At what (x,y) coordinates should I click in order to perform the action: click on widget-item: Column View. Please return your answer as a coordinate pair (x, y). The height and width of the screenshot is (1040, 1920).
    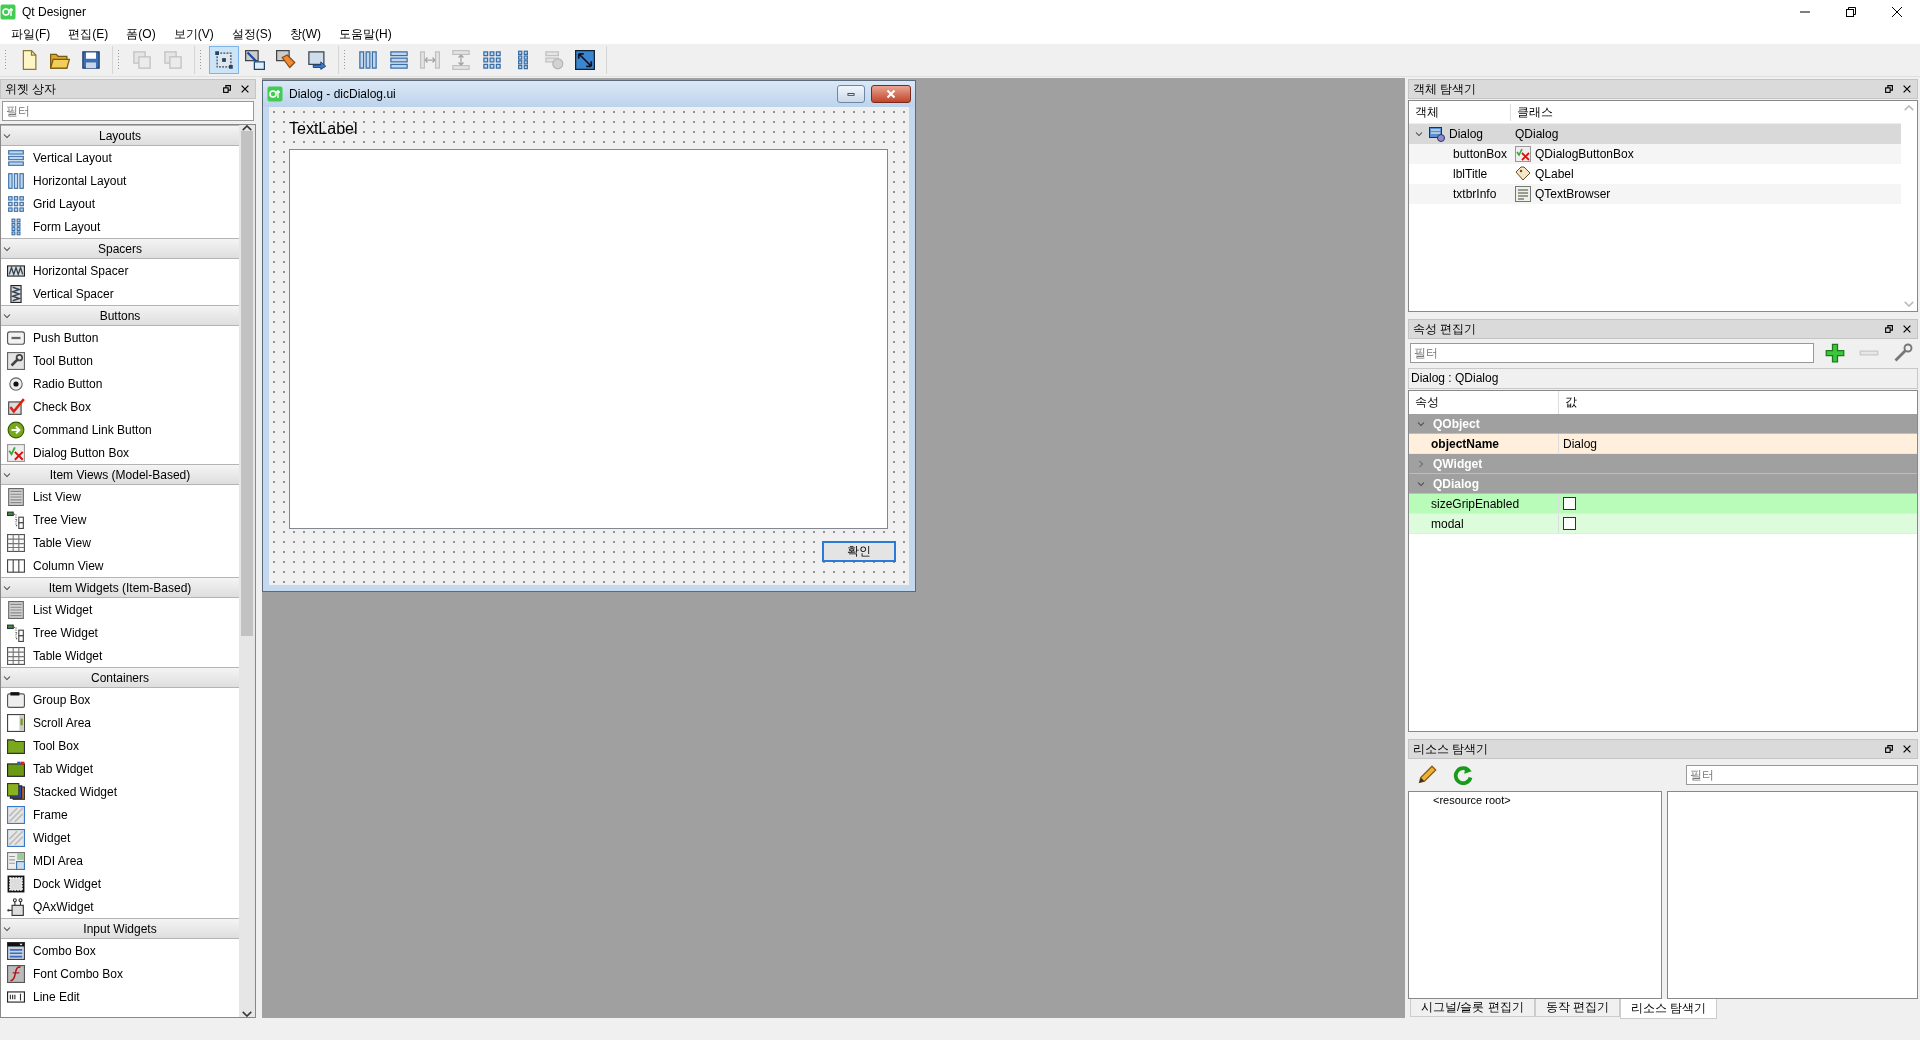
    Looking at the image, I should click on (120, 565).